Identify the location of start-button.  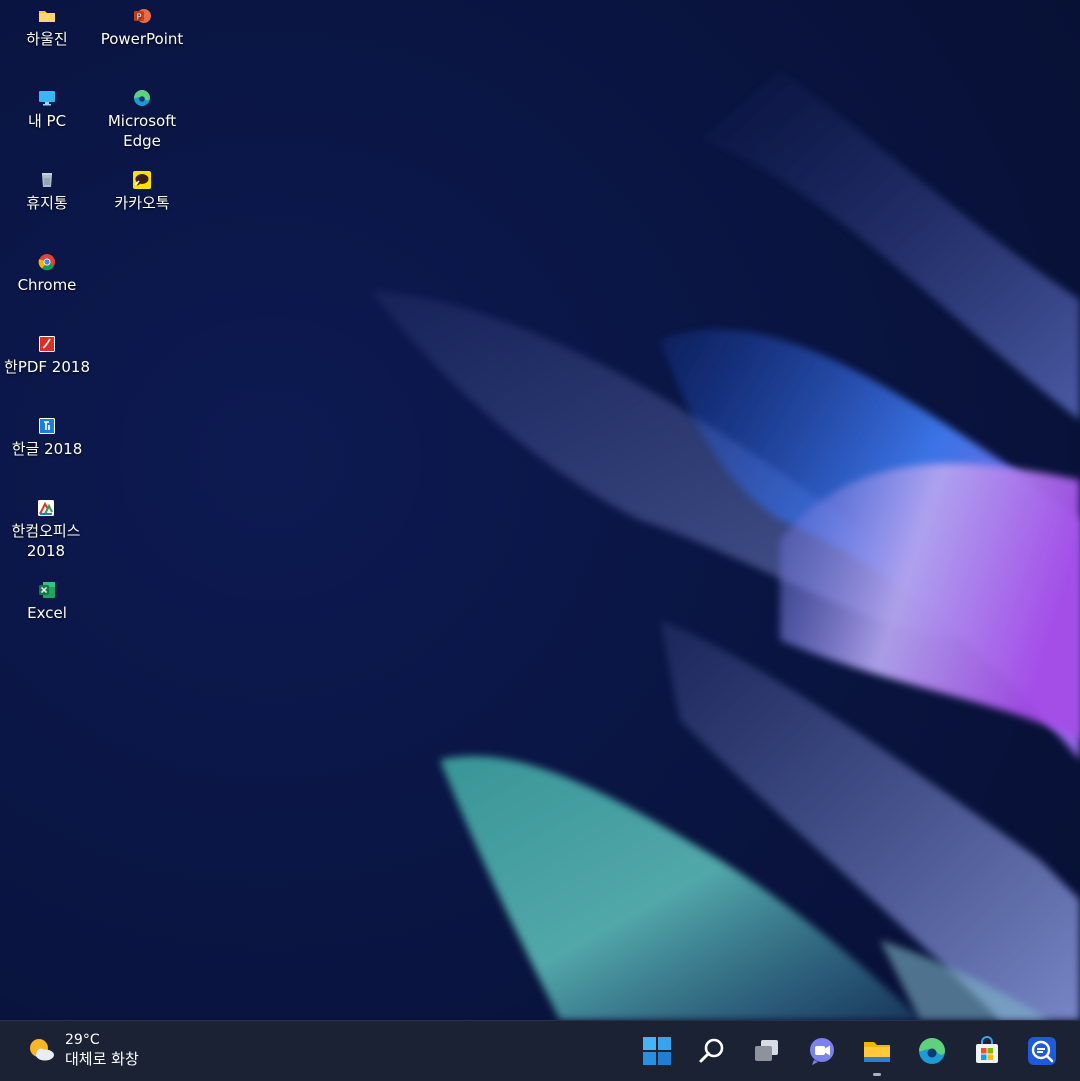
(657, 1051).